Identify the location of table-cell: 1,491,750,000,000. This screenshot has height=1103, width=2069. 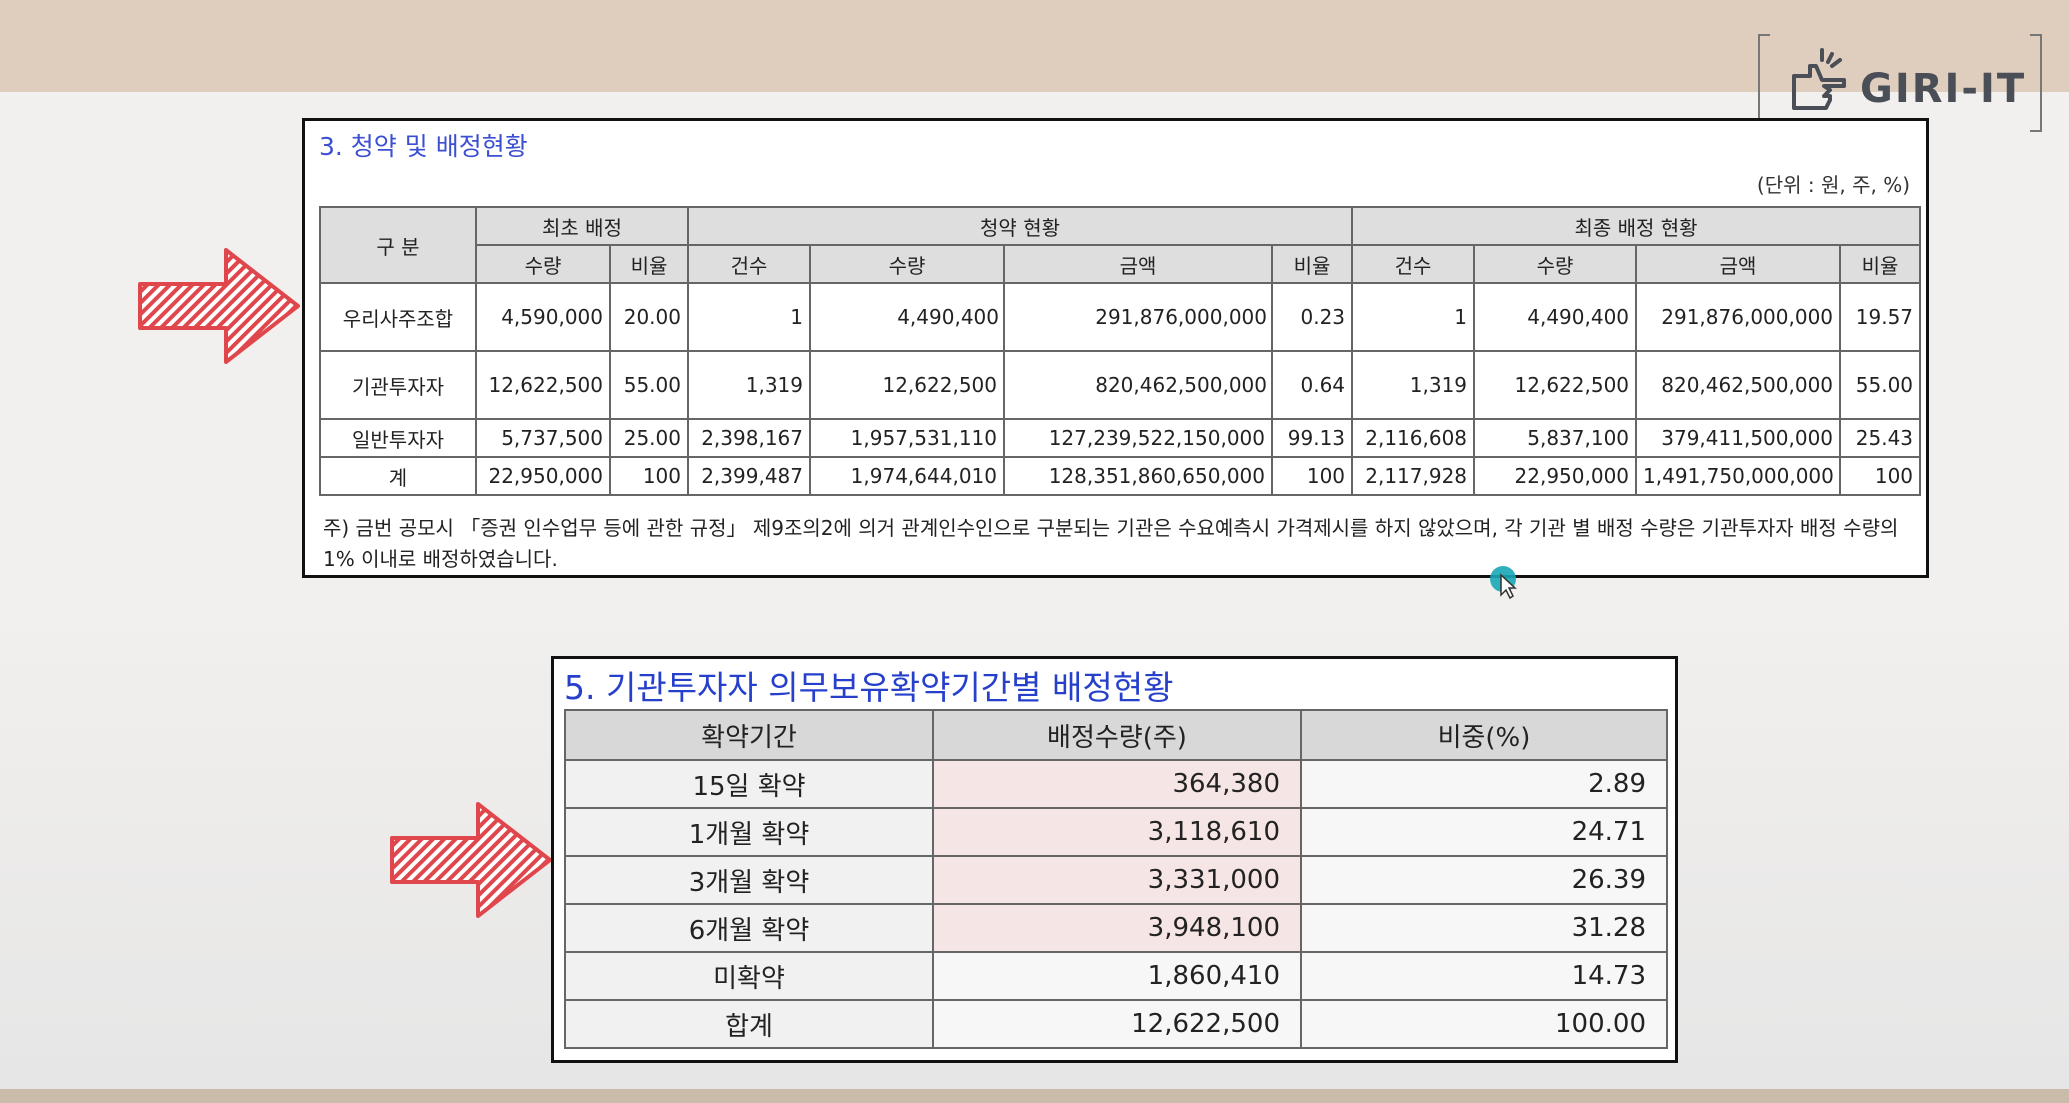
(1738, 476).